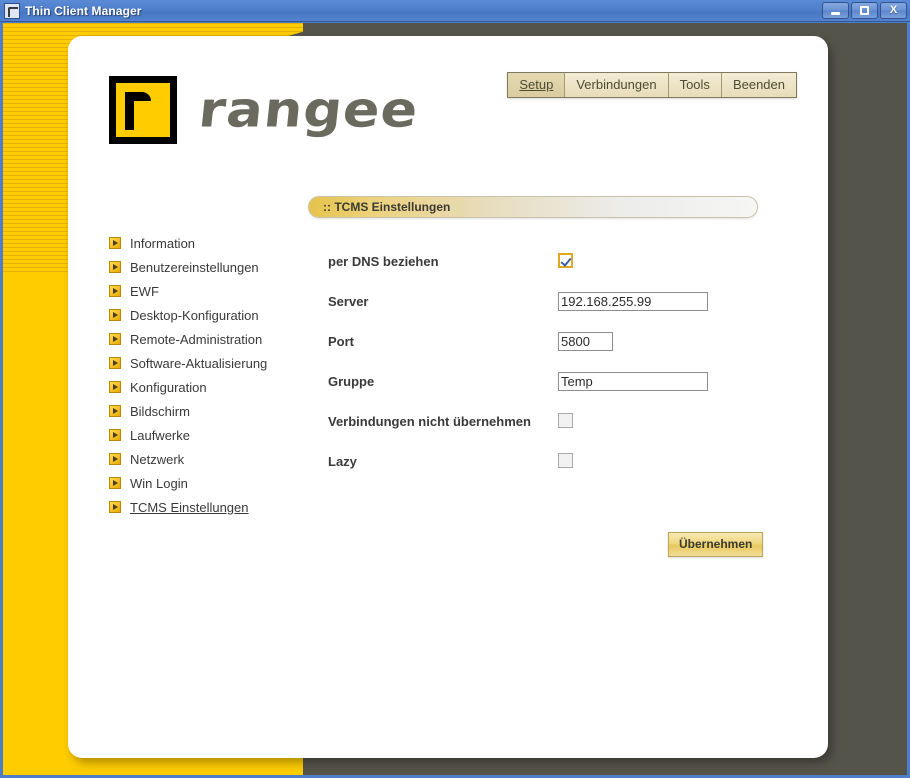  What do you see at coordinates (157, 459) in the screenshot?
I see `sidebar-item-label: Netzwerk` at bounding box center [157, 459].